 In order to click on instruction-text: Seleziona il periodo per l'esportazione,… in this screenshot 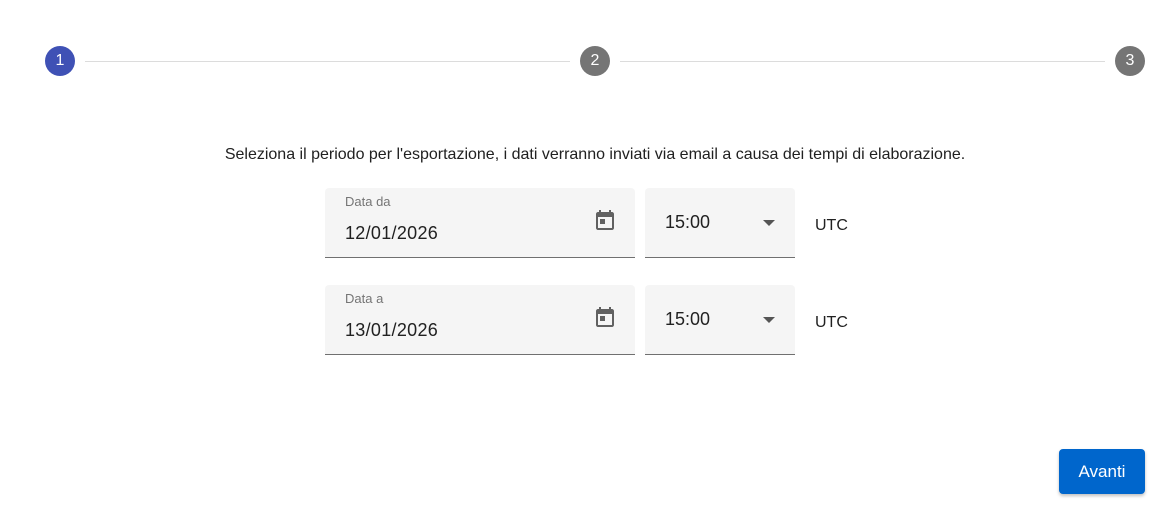, I will do `click(595, 154)`.